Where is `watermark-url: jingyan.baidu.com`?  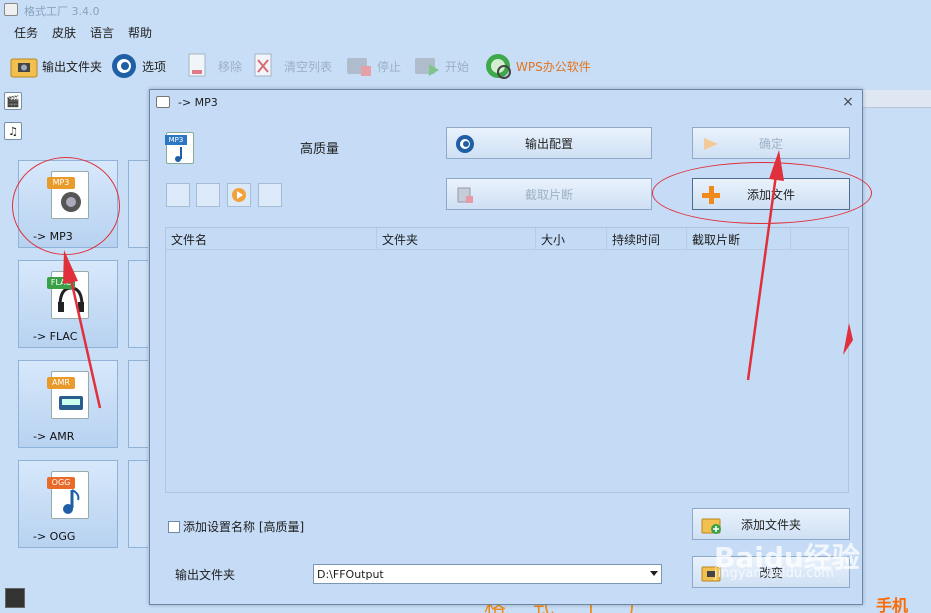
watermark-url: jingyan.baidu.com is located at coordinates (774, 573).